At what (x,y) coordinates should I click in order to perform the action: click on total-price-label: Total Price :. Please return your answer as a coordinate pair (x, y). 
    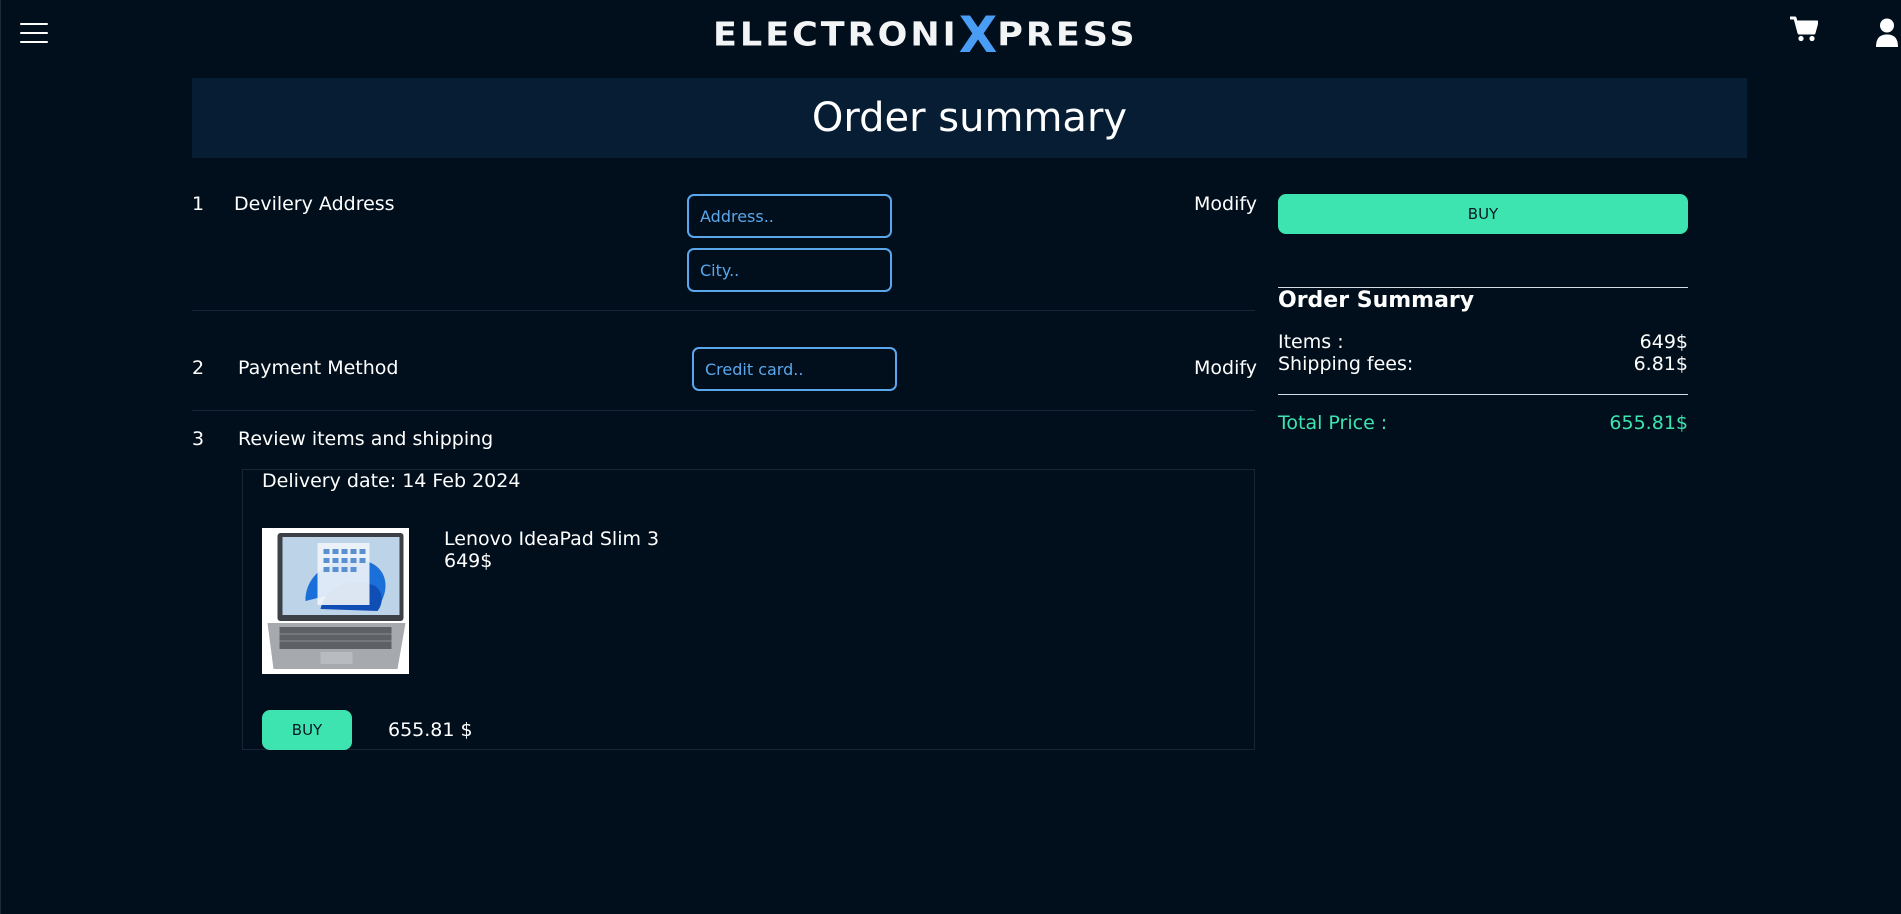
    Looking at the image, I should click on (1333, 423).